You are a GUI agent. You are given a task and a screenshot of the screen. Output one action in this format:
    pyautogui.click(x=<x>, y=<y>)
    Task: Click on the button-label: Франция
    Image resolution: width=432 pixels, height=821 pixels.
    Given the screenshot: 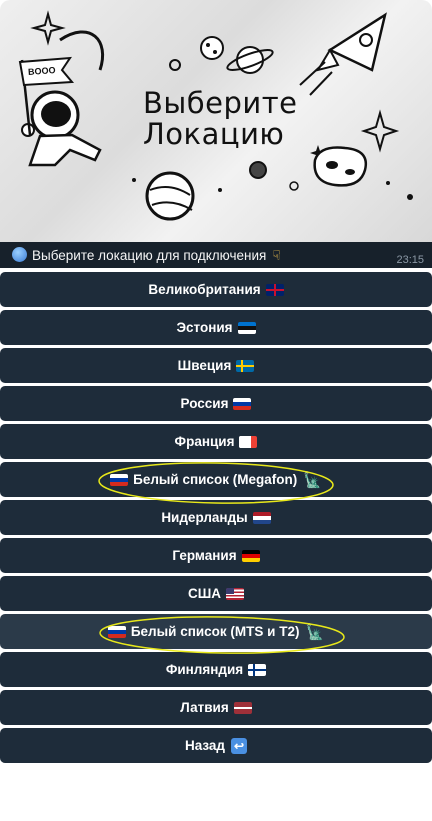 What is the action you would take?
    pyautogui.click(x=204, y=441)
    